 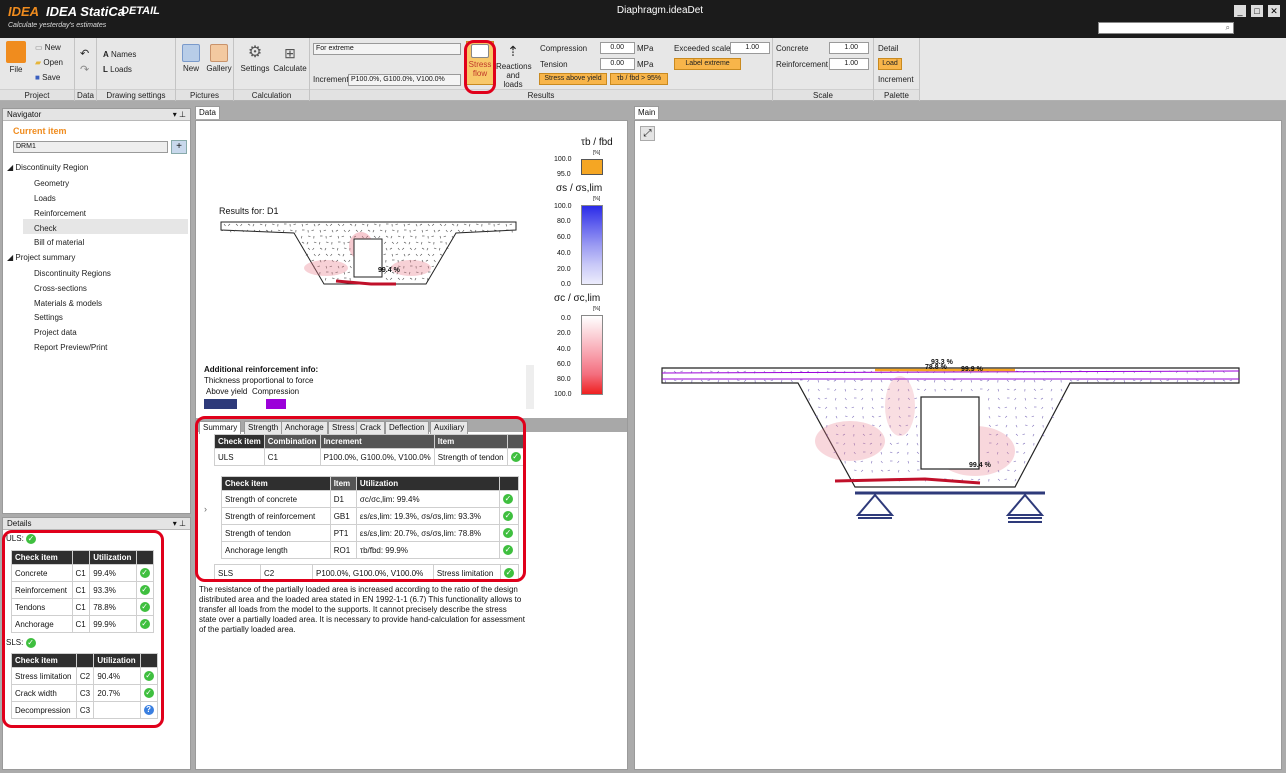 What do you see at coordinates (191, 58) in the screenshot?
I see `new-picture-button: New` at bounding box center [191, 58].